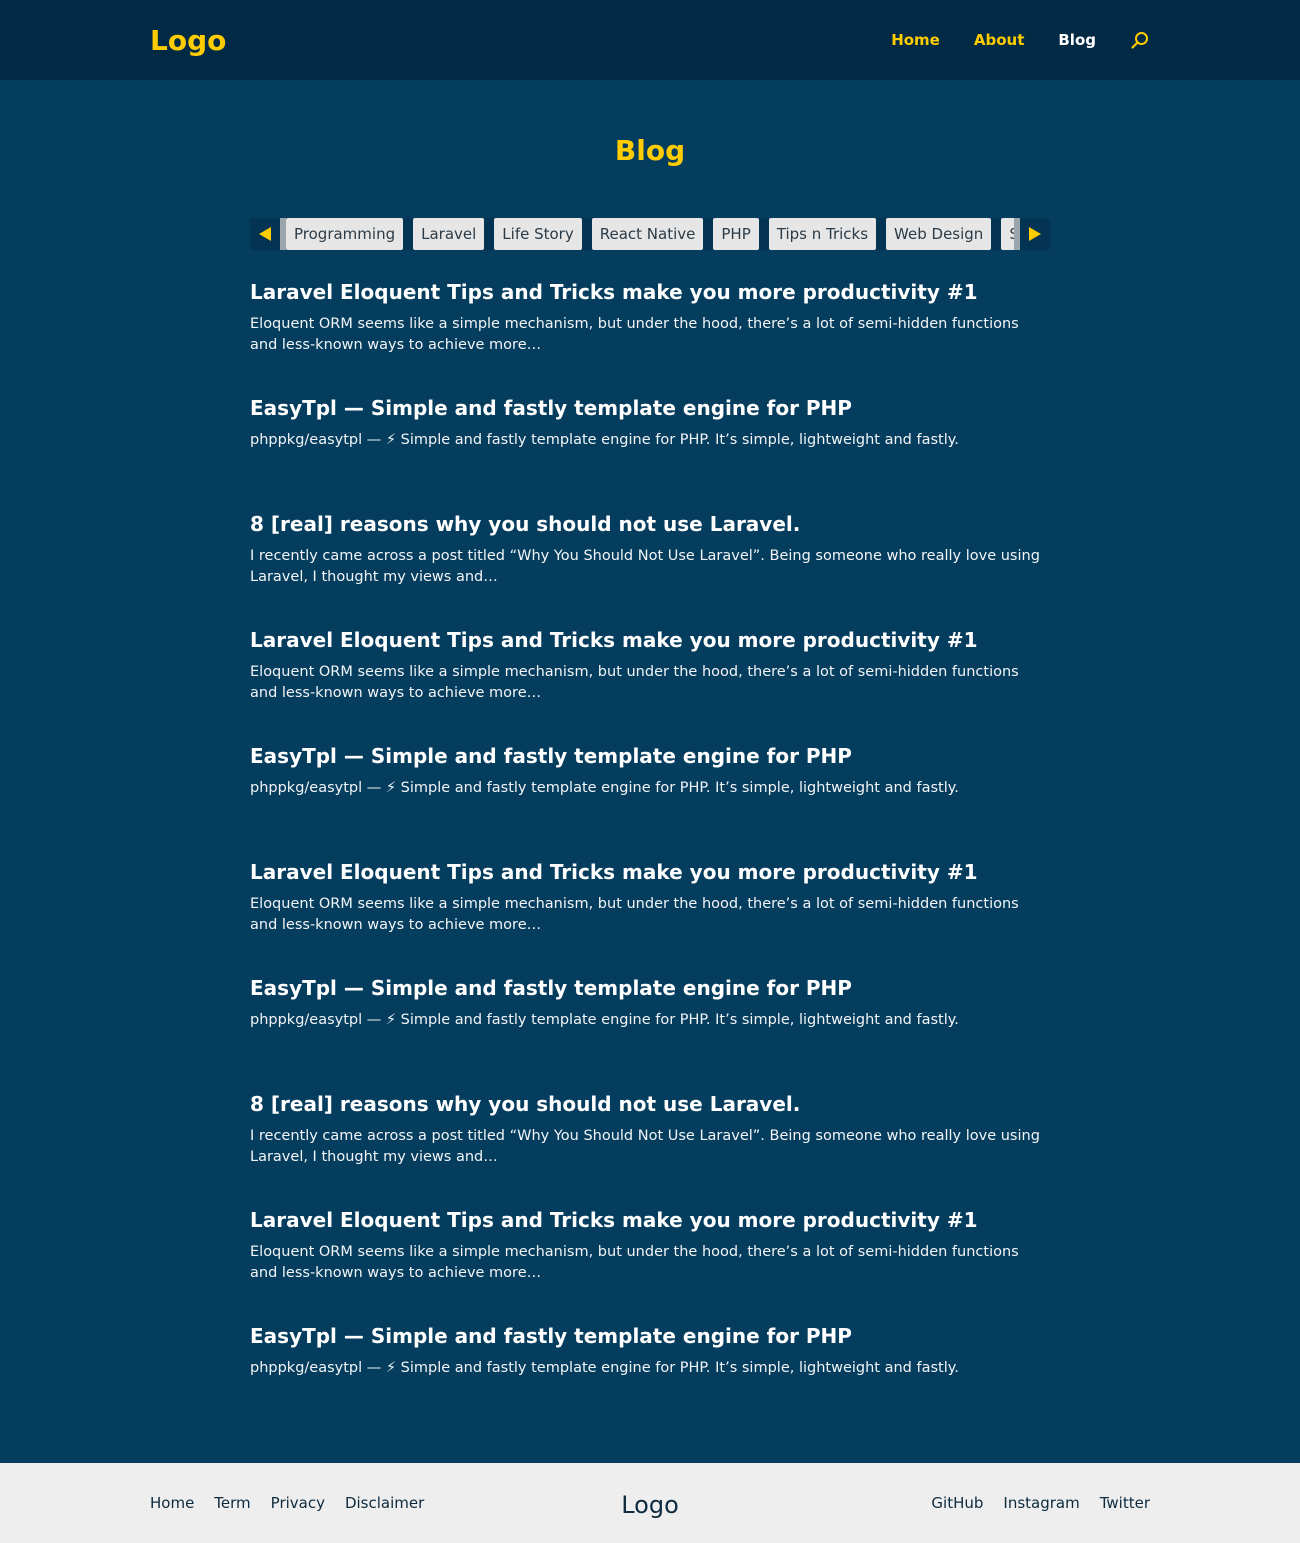 The image size is (1300, 1543). Describe the element at coordinates (650, 150) in the screenshot. I see `page-title: Blog` at that location.